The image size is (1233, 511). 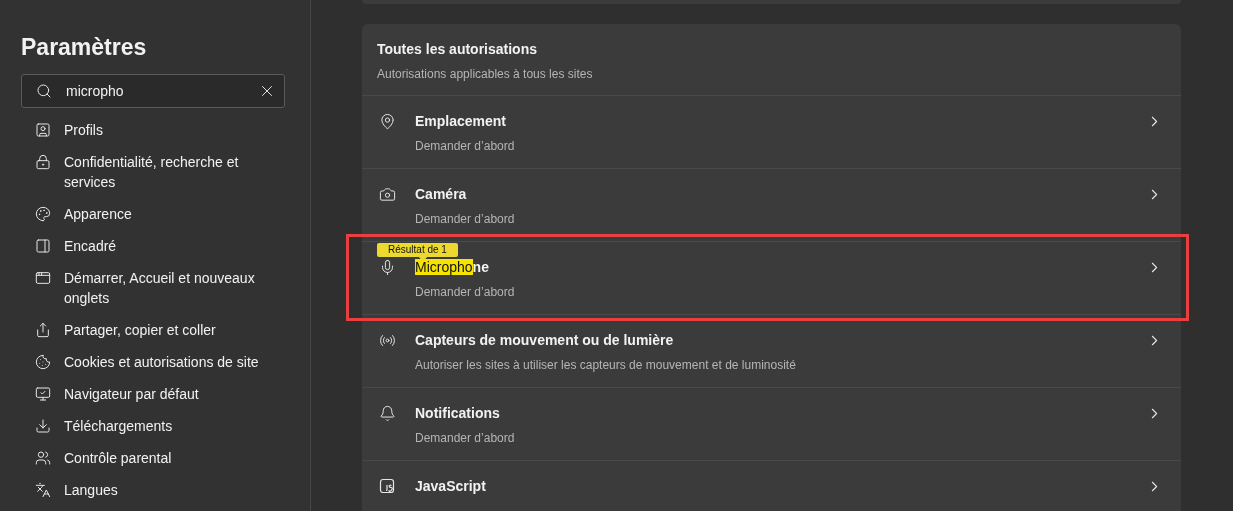 What do you see at coordinates (153, 458) in the screenshot?
I see `sidebar-item: Contrôle parental` at bounding box center [153, 458].